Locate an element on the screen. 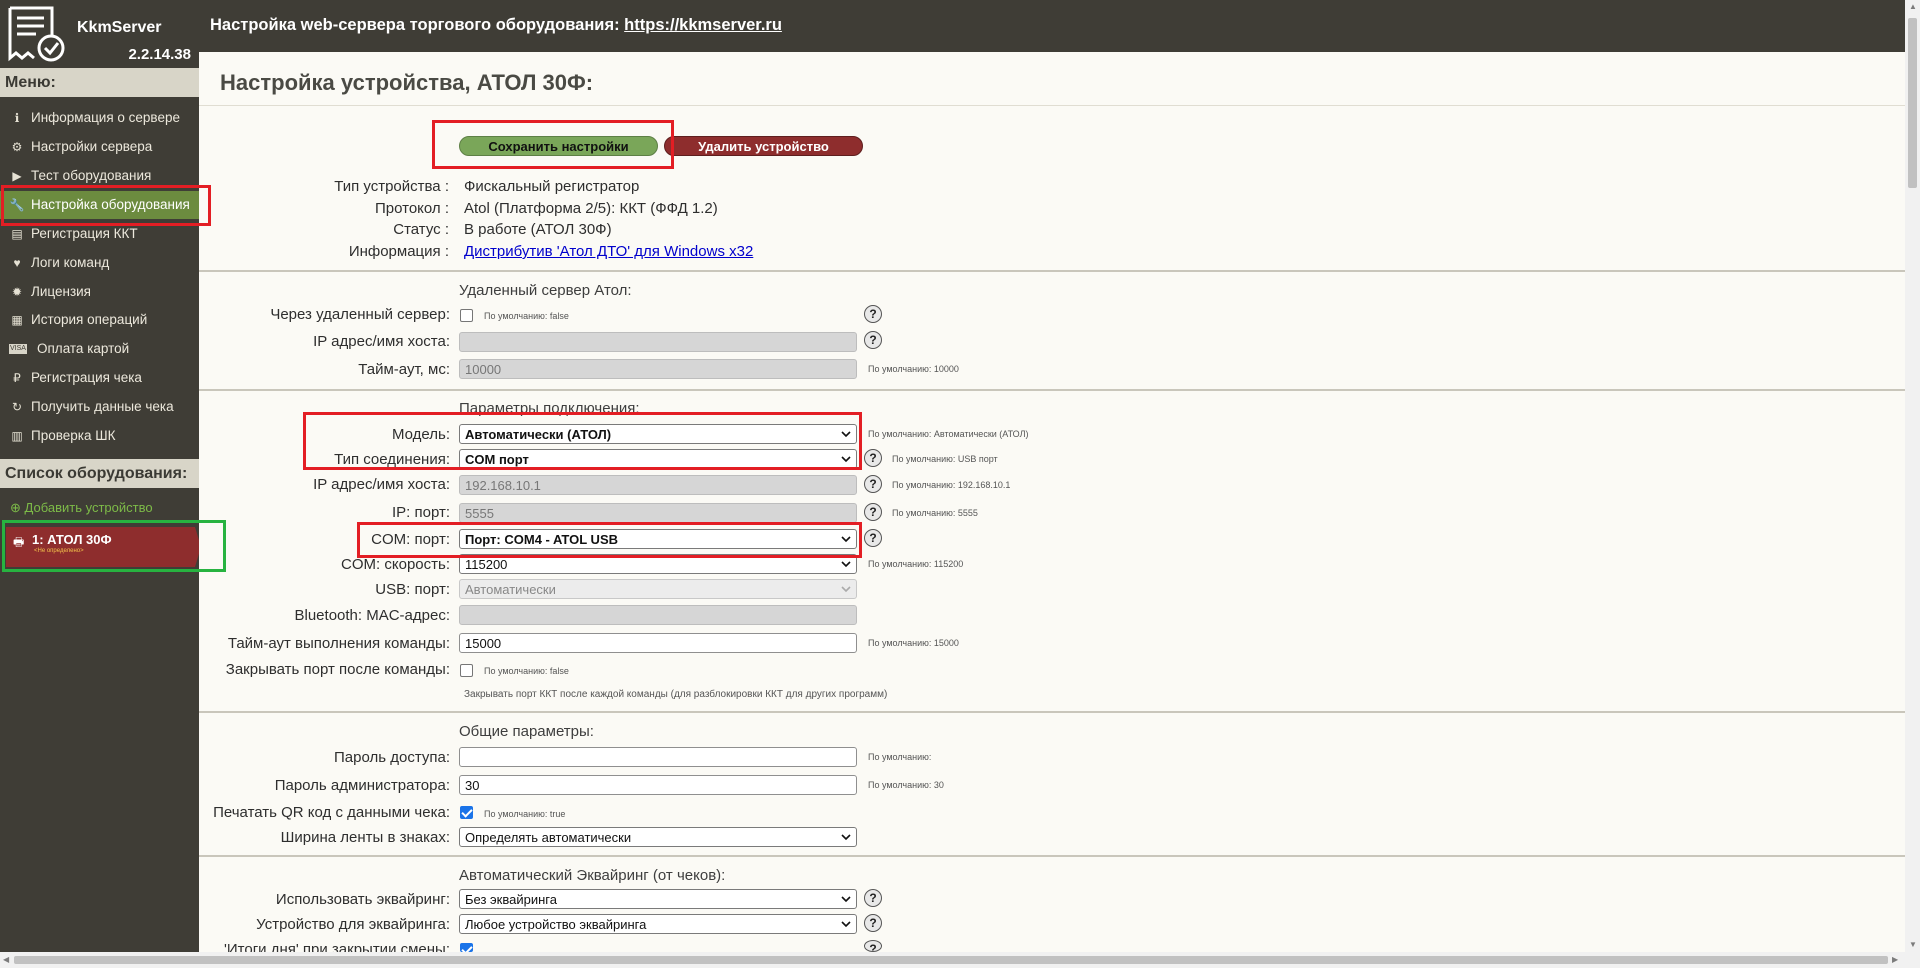  ip-port-input is located at coordinates (658, 513).